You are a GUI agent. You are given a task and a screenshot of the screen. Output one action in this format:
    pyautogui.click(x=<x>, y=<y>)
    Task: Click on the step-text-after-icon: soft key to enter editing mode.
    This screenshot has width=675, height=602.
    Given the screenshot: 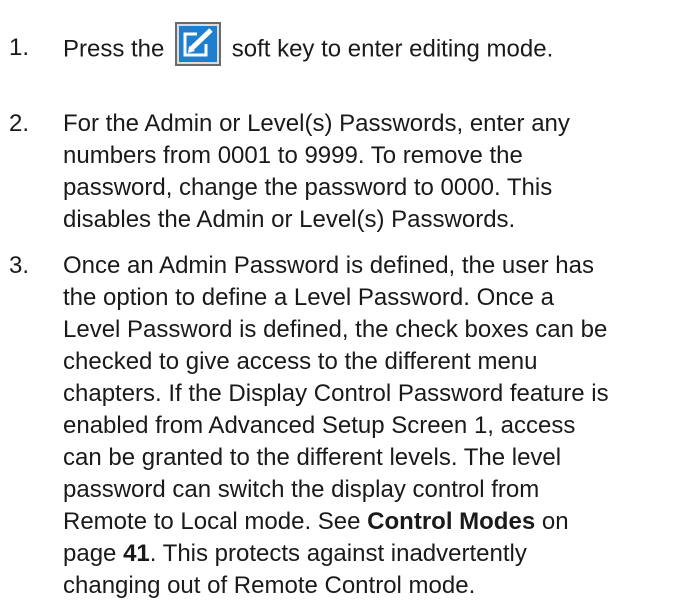 What is the action you would take?
    pyautogui.click(x=392, y=49)
    